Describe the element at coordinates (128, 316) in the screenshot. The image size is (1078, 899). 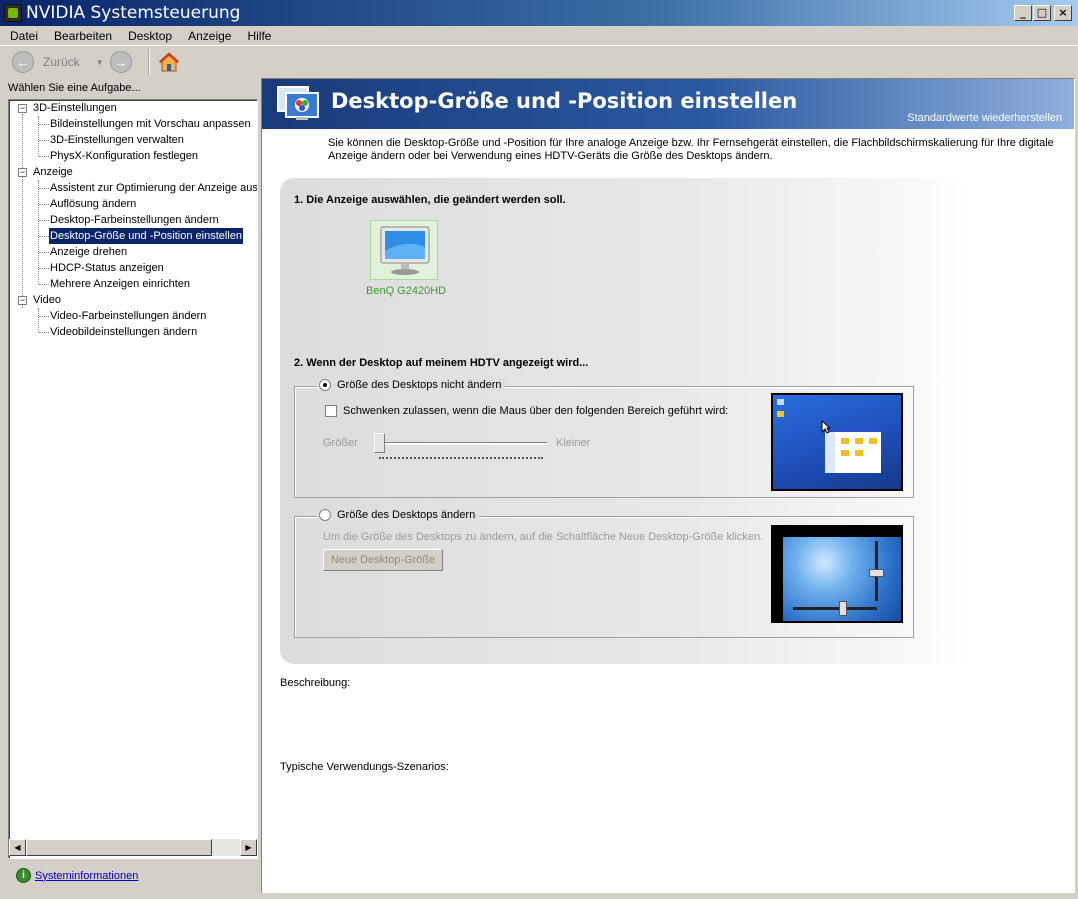
I see `tree-item-video-farbe: Video-Farbeinstellungen ändern` at that location.